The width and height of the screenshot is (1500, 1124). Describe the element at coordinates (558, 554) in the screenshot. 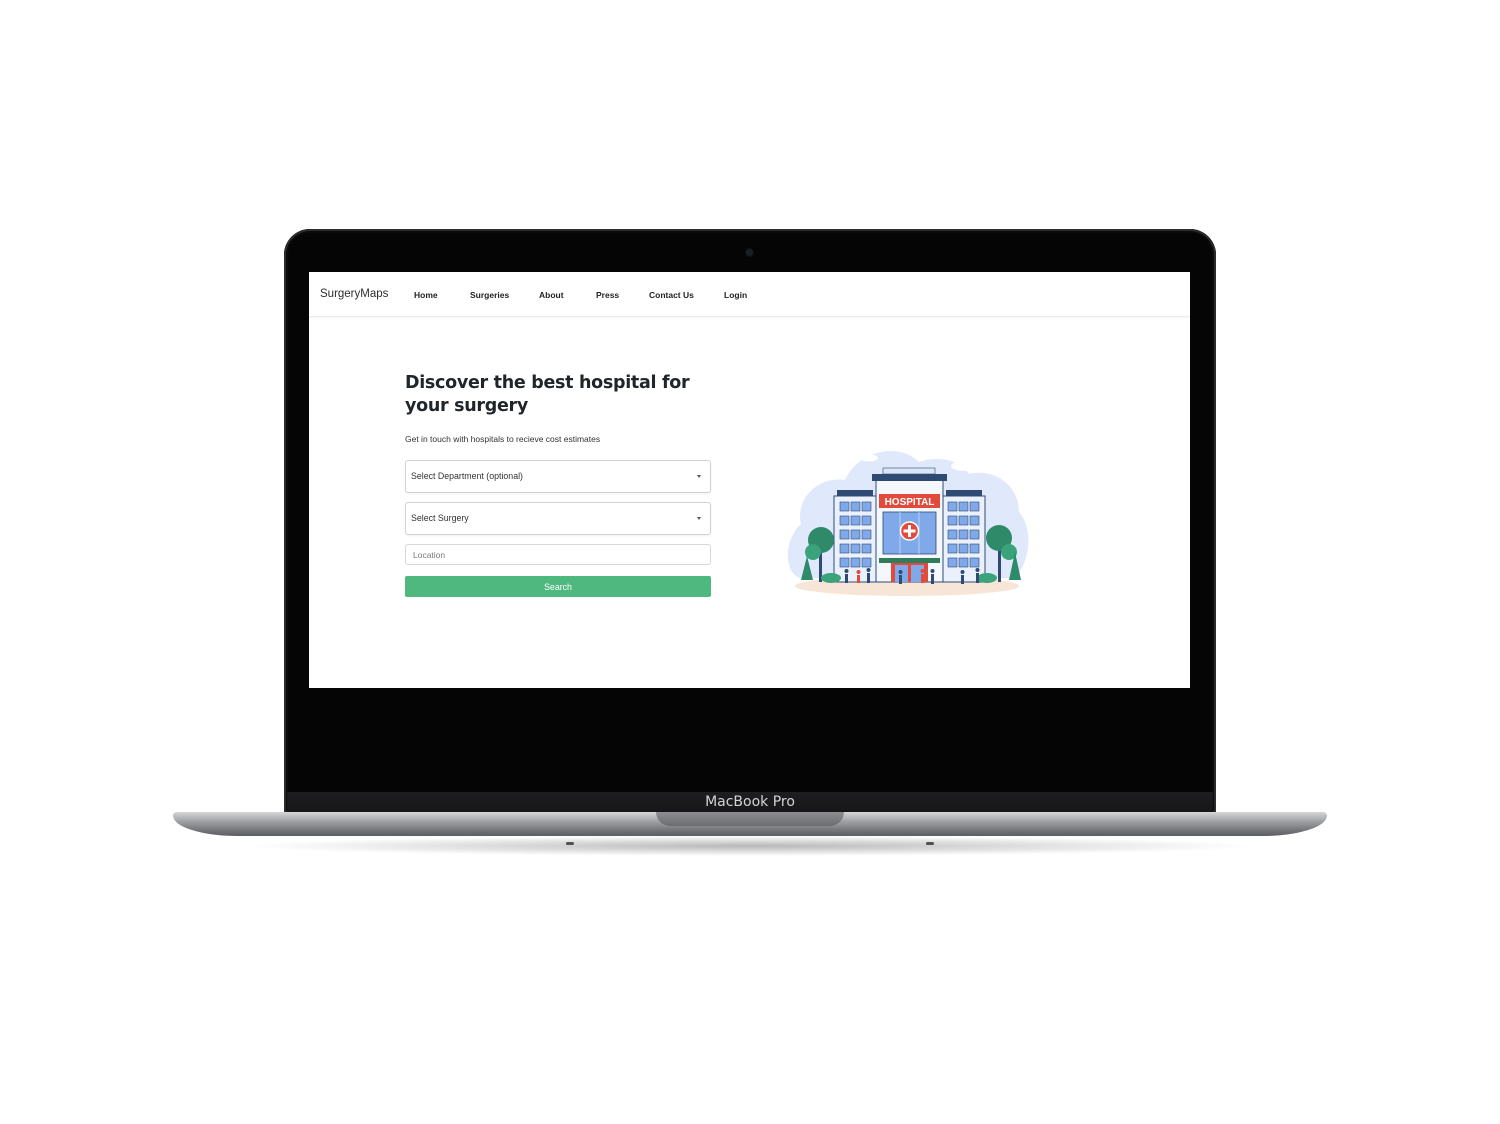

I see `location-input` at that location.